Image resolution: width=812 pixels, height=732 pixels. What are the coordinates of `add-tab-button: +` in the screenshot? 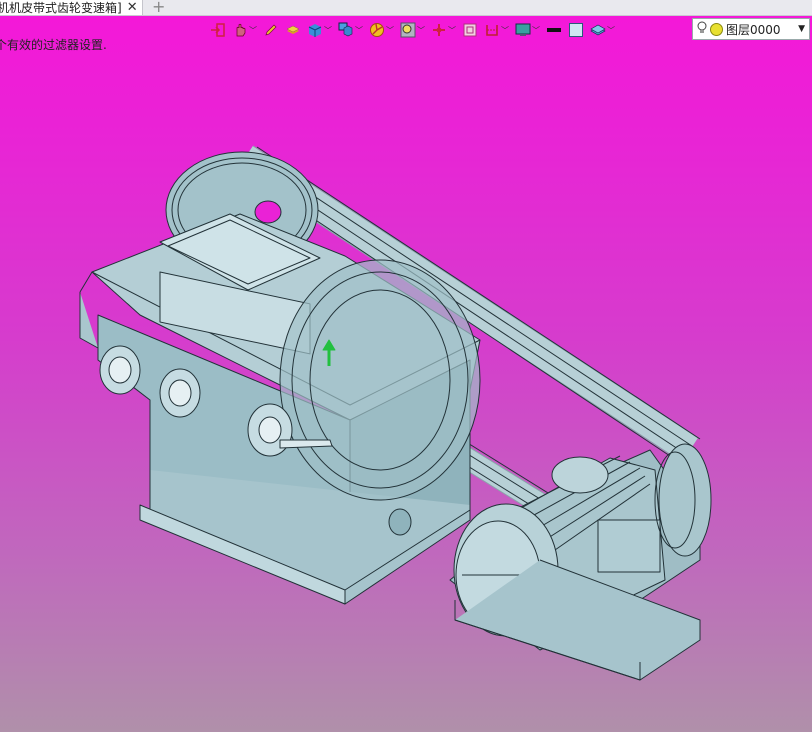 It's located at (158, 8).